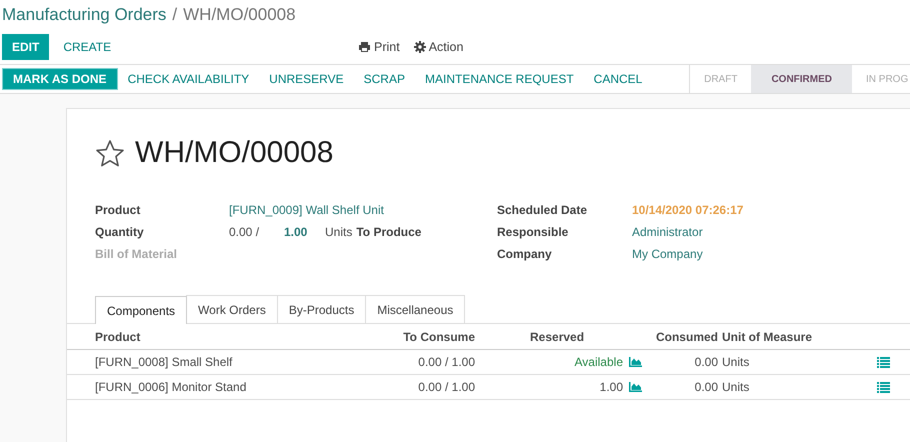 Image resolution: width=910 pixels, height=442 pixels. Describe the element at coordinates (230, 337) in the screenshot. I see `column-header: Product` at that location.